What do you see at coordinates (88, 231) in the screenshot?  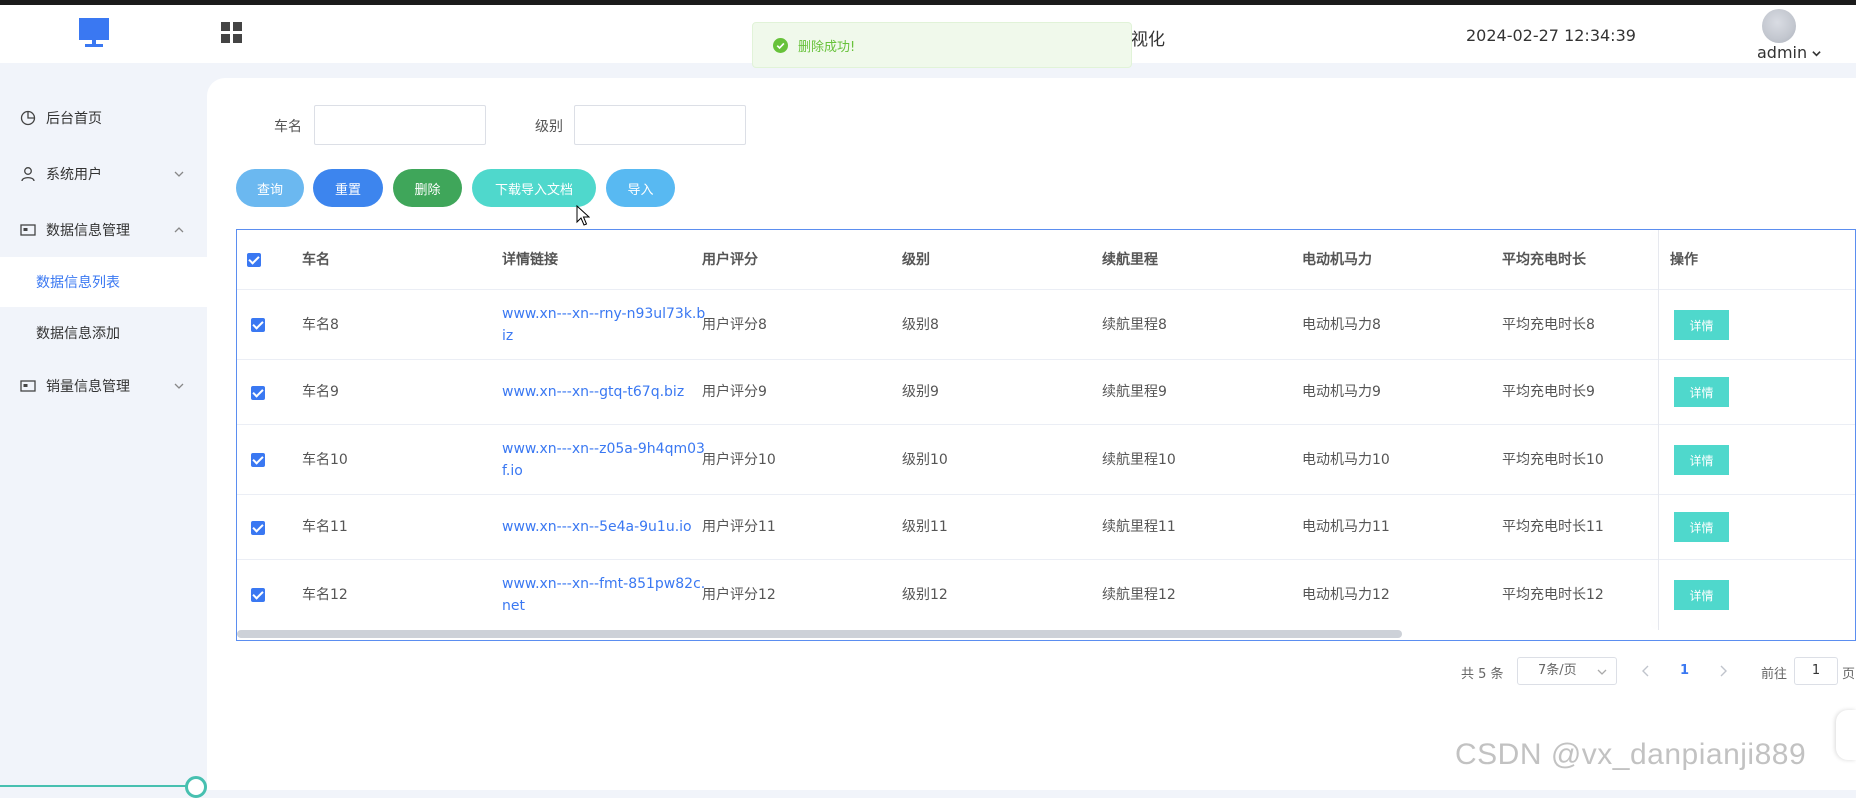 I see `sidebar-item-label: 数据信息管理` at bounding box center [88, 231].